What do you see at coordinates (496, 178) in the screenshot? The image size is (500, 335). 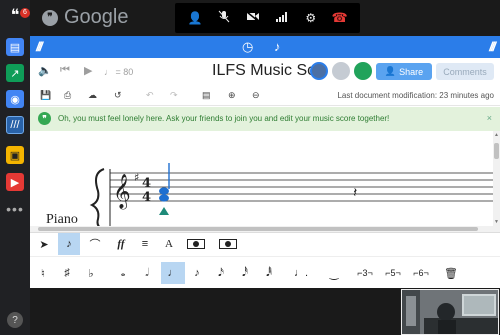 I see `vertical-scrollbar: ▲ ▼` at bounding box center [496, 178].